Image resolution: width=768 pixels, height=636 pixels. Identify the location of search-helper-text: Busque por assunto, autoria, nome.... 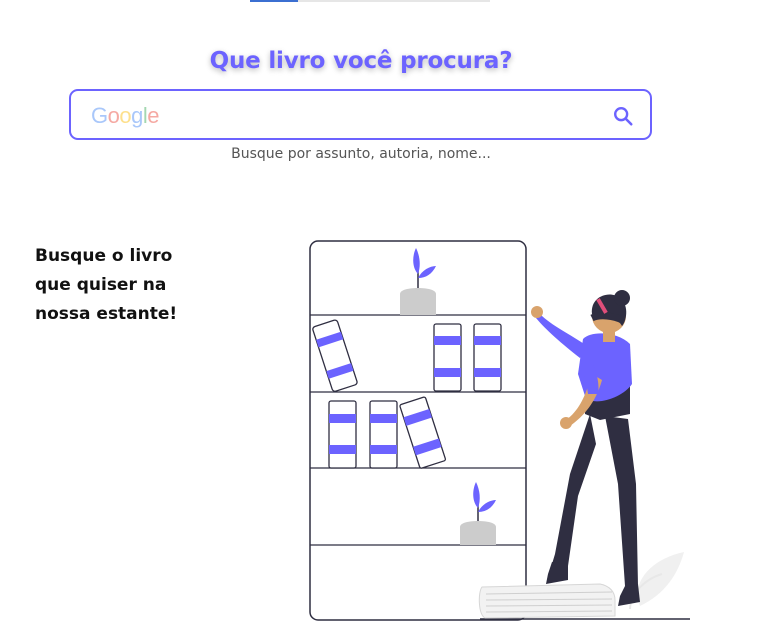
(361, 154).